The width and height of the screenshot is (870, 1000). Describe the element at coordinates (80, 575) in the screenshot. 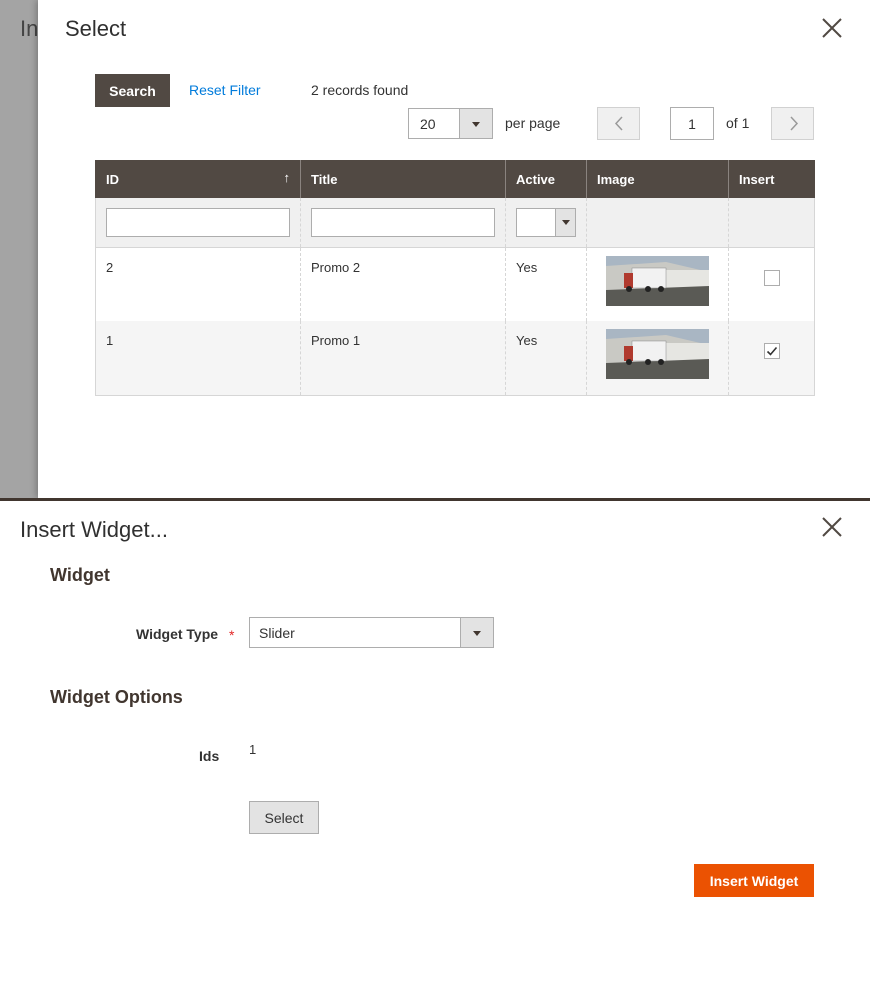

I see `widget-section-heading: Widget` at that location.